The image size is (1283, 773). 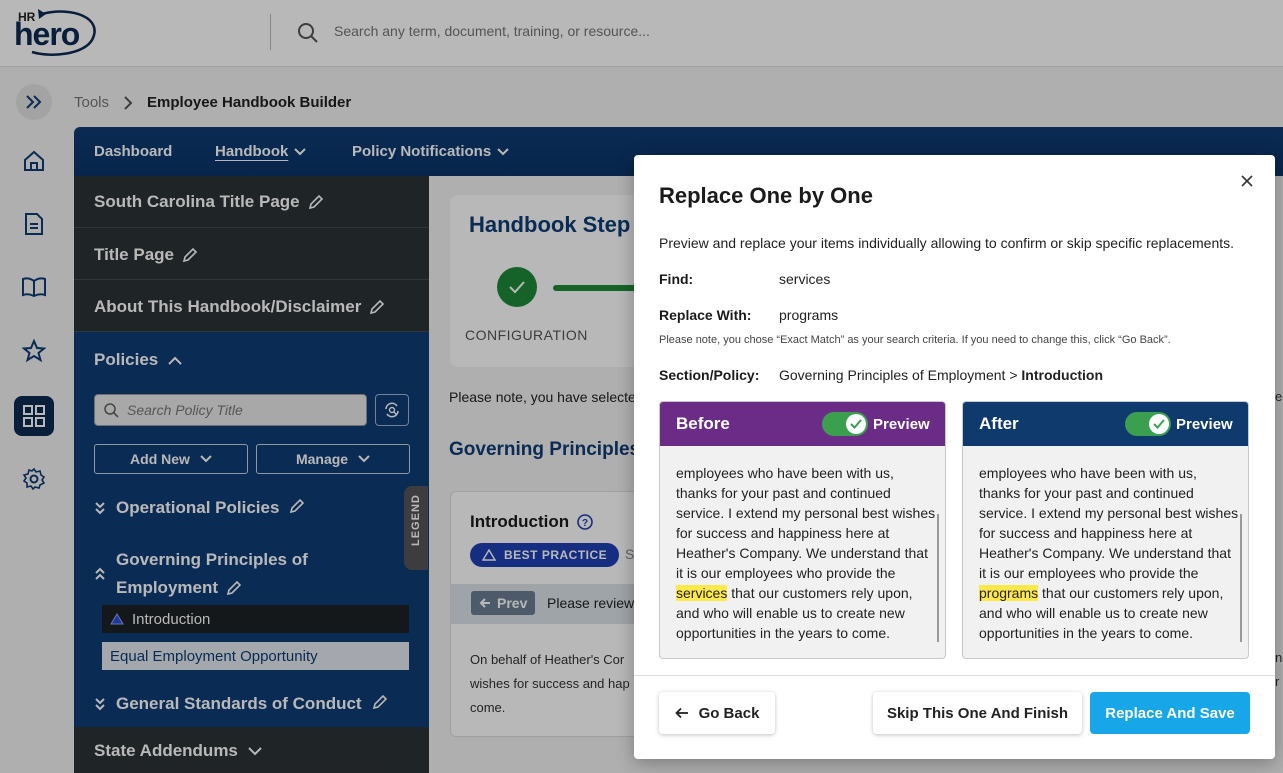 What do you see at coordinates (999, 423) in the screenshot?
I see `after-title: After` at bounding box center [999, 423].